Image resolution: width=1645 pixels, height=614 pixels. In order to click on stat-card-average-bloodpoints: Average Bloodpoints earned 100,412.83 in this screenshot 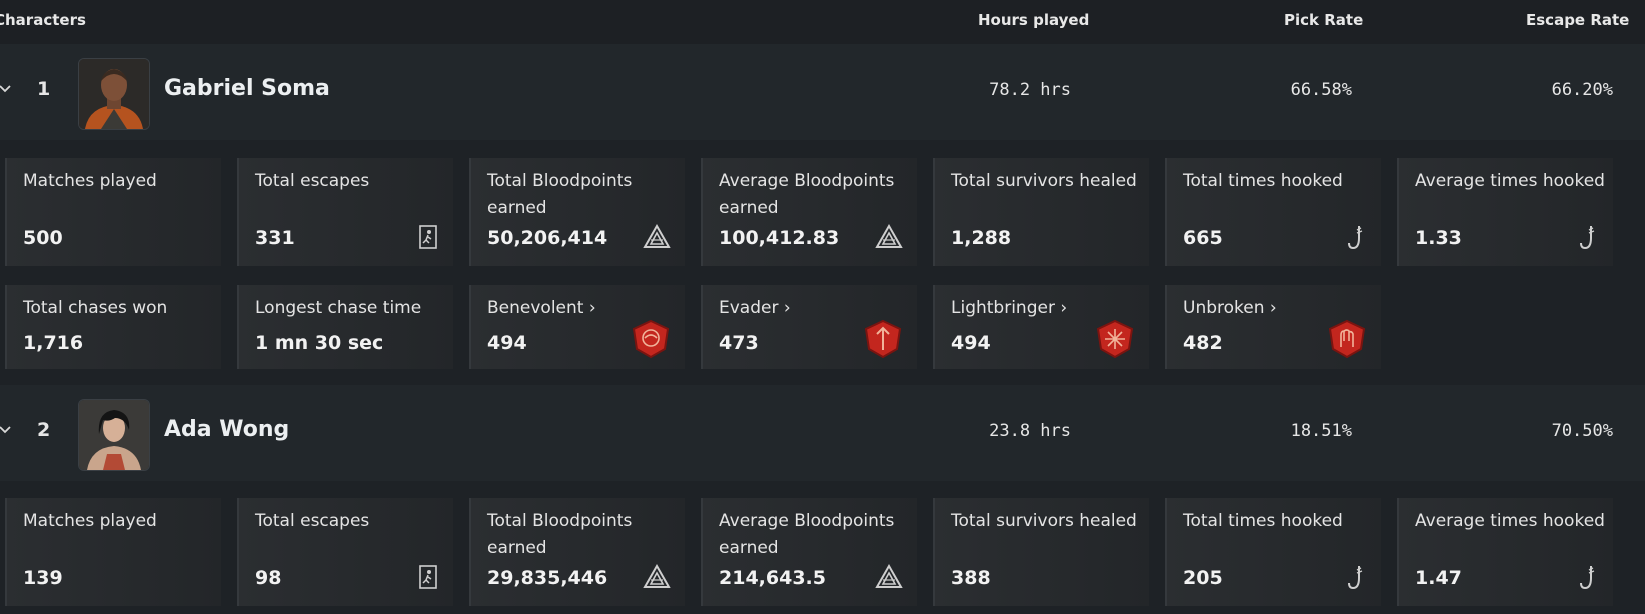, I will do `click(809, 212)`.